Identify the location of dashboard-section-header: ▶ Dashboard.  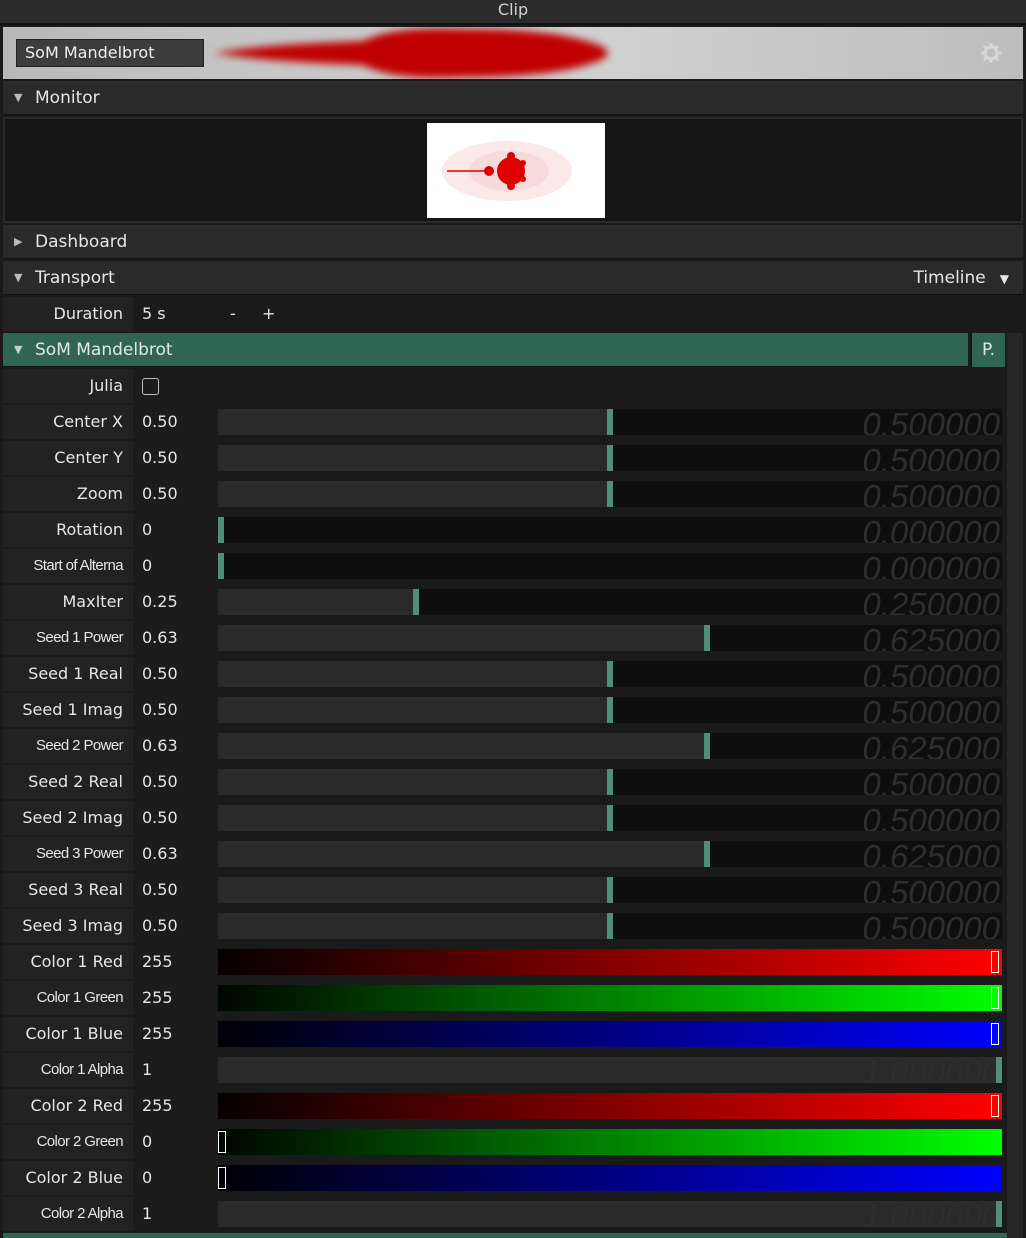
(513, 242).